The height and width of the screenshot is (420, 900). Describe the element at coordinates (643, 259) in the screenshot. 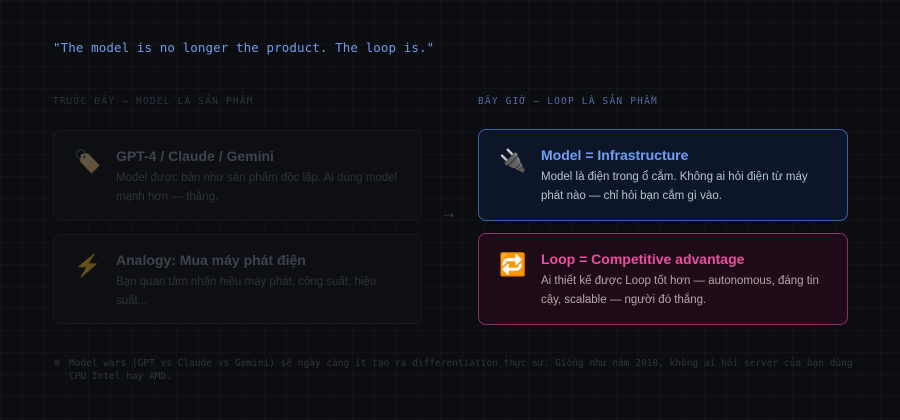

I see `card-title: Loop = Competitive advantage` at that location.